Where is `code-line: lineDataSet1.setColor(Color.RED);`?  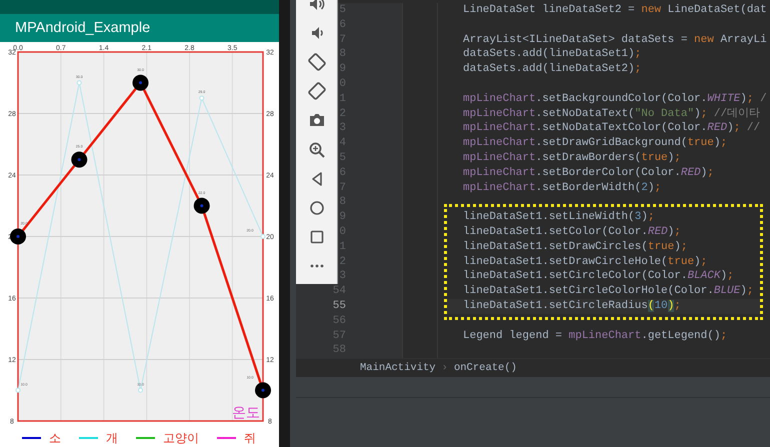
code-line: lineDataSet1.setColor(Color.RED); is located at coordinates (572, 232).